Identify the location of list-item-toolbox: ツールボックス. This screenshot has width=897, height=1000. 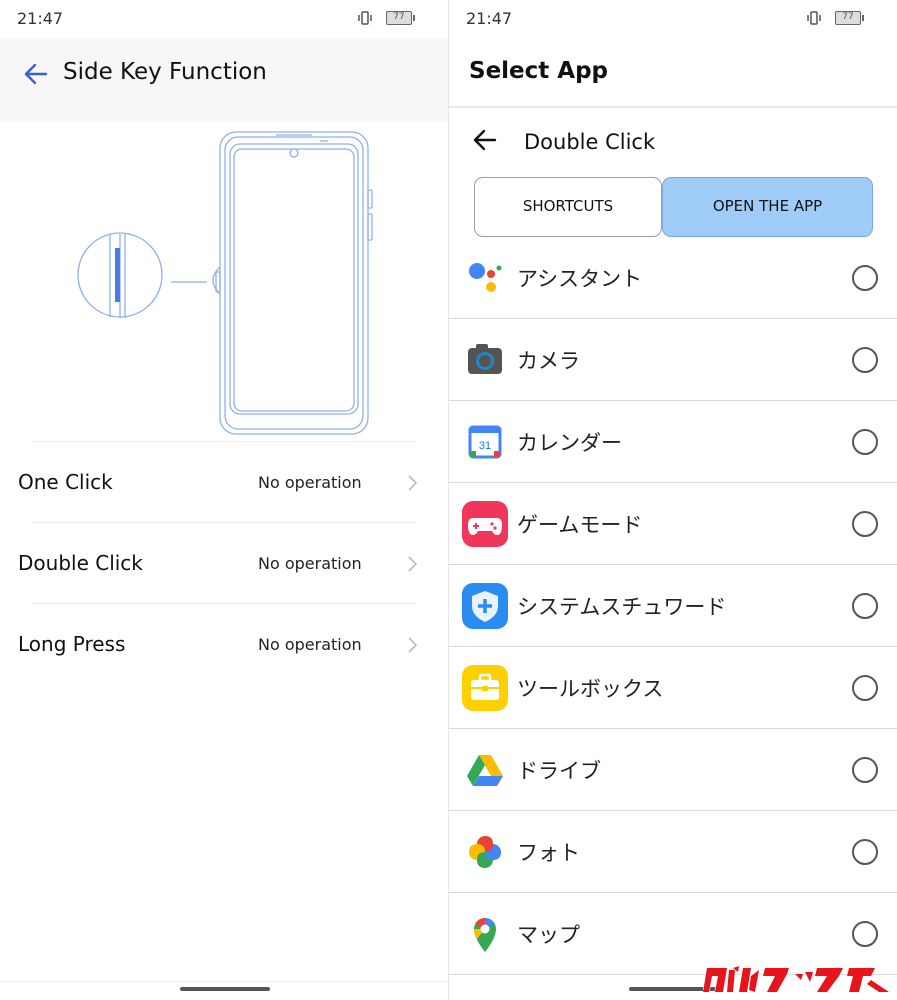
(673, 687).